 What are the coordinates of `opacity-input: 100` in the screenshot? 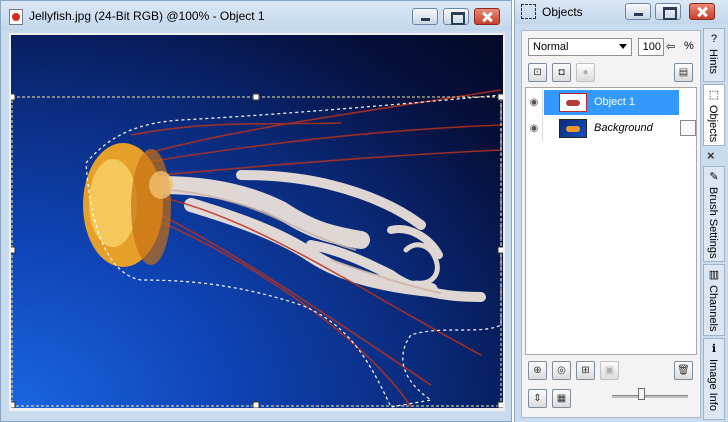 It's located at (651, 47).